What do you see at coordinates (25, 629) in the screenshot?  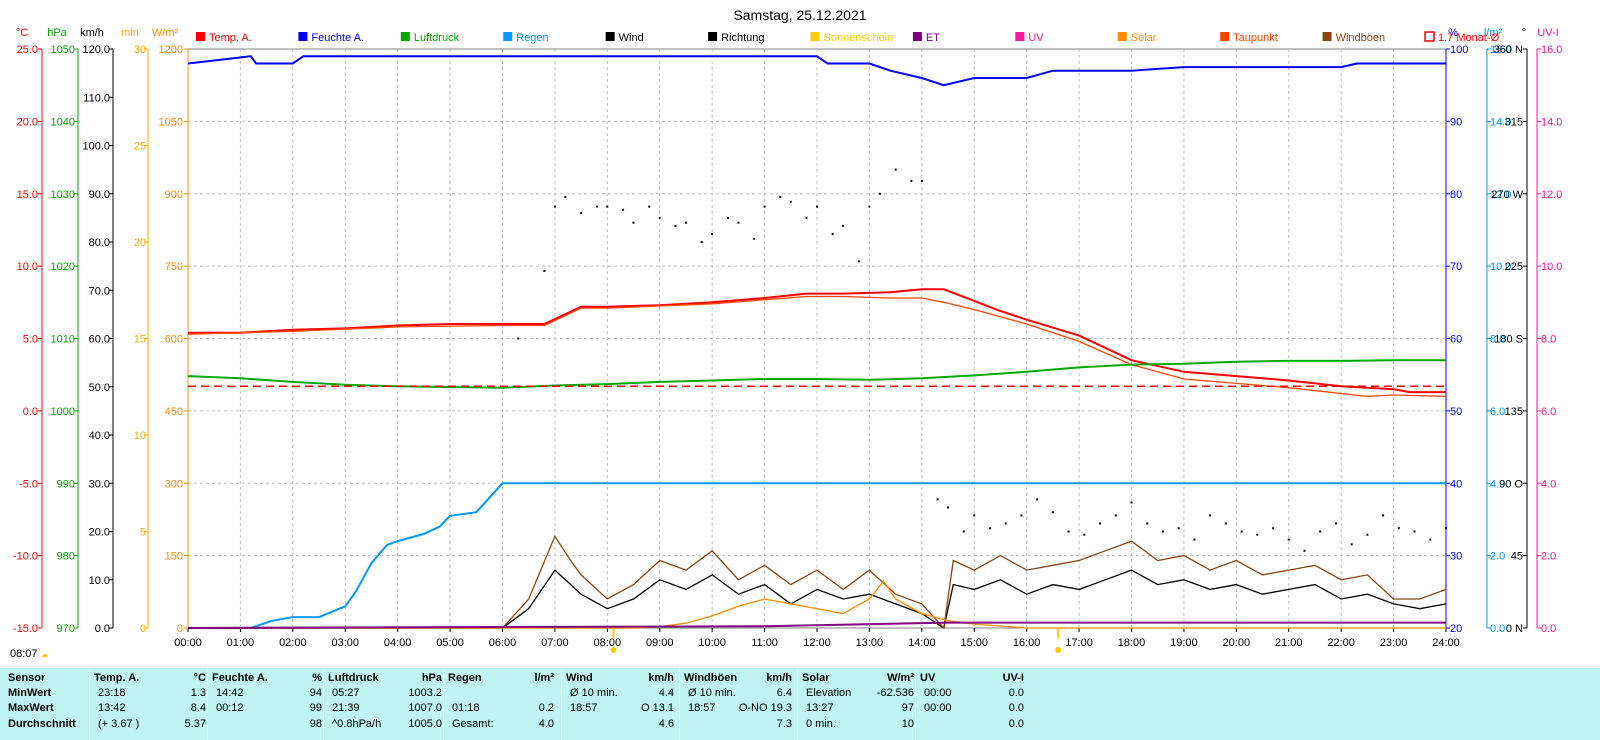 I see `temp-tick-label: -15.0` at bounding box center [25, 629].